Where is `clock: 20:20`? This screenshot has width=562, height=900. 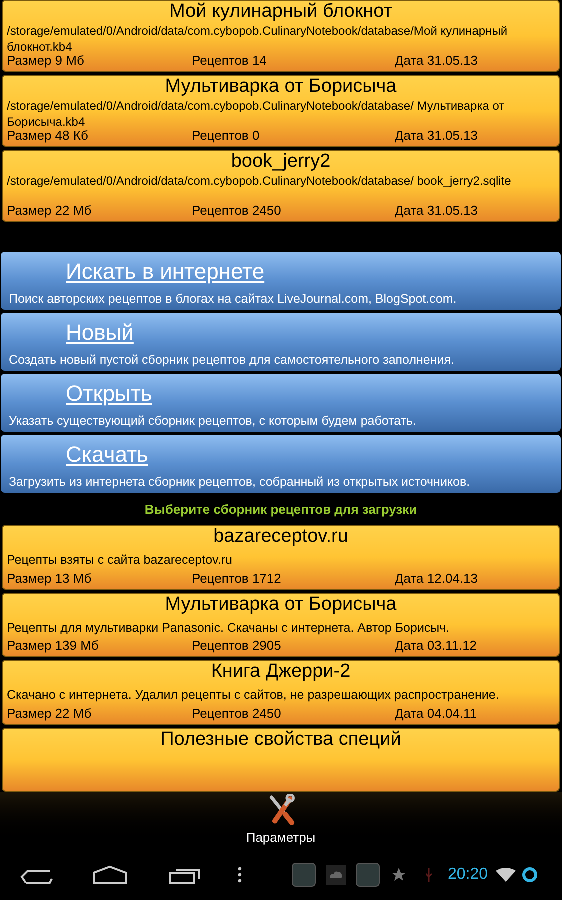
clock: 20:20 is located at coordinates (468, 875).